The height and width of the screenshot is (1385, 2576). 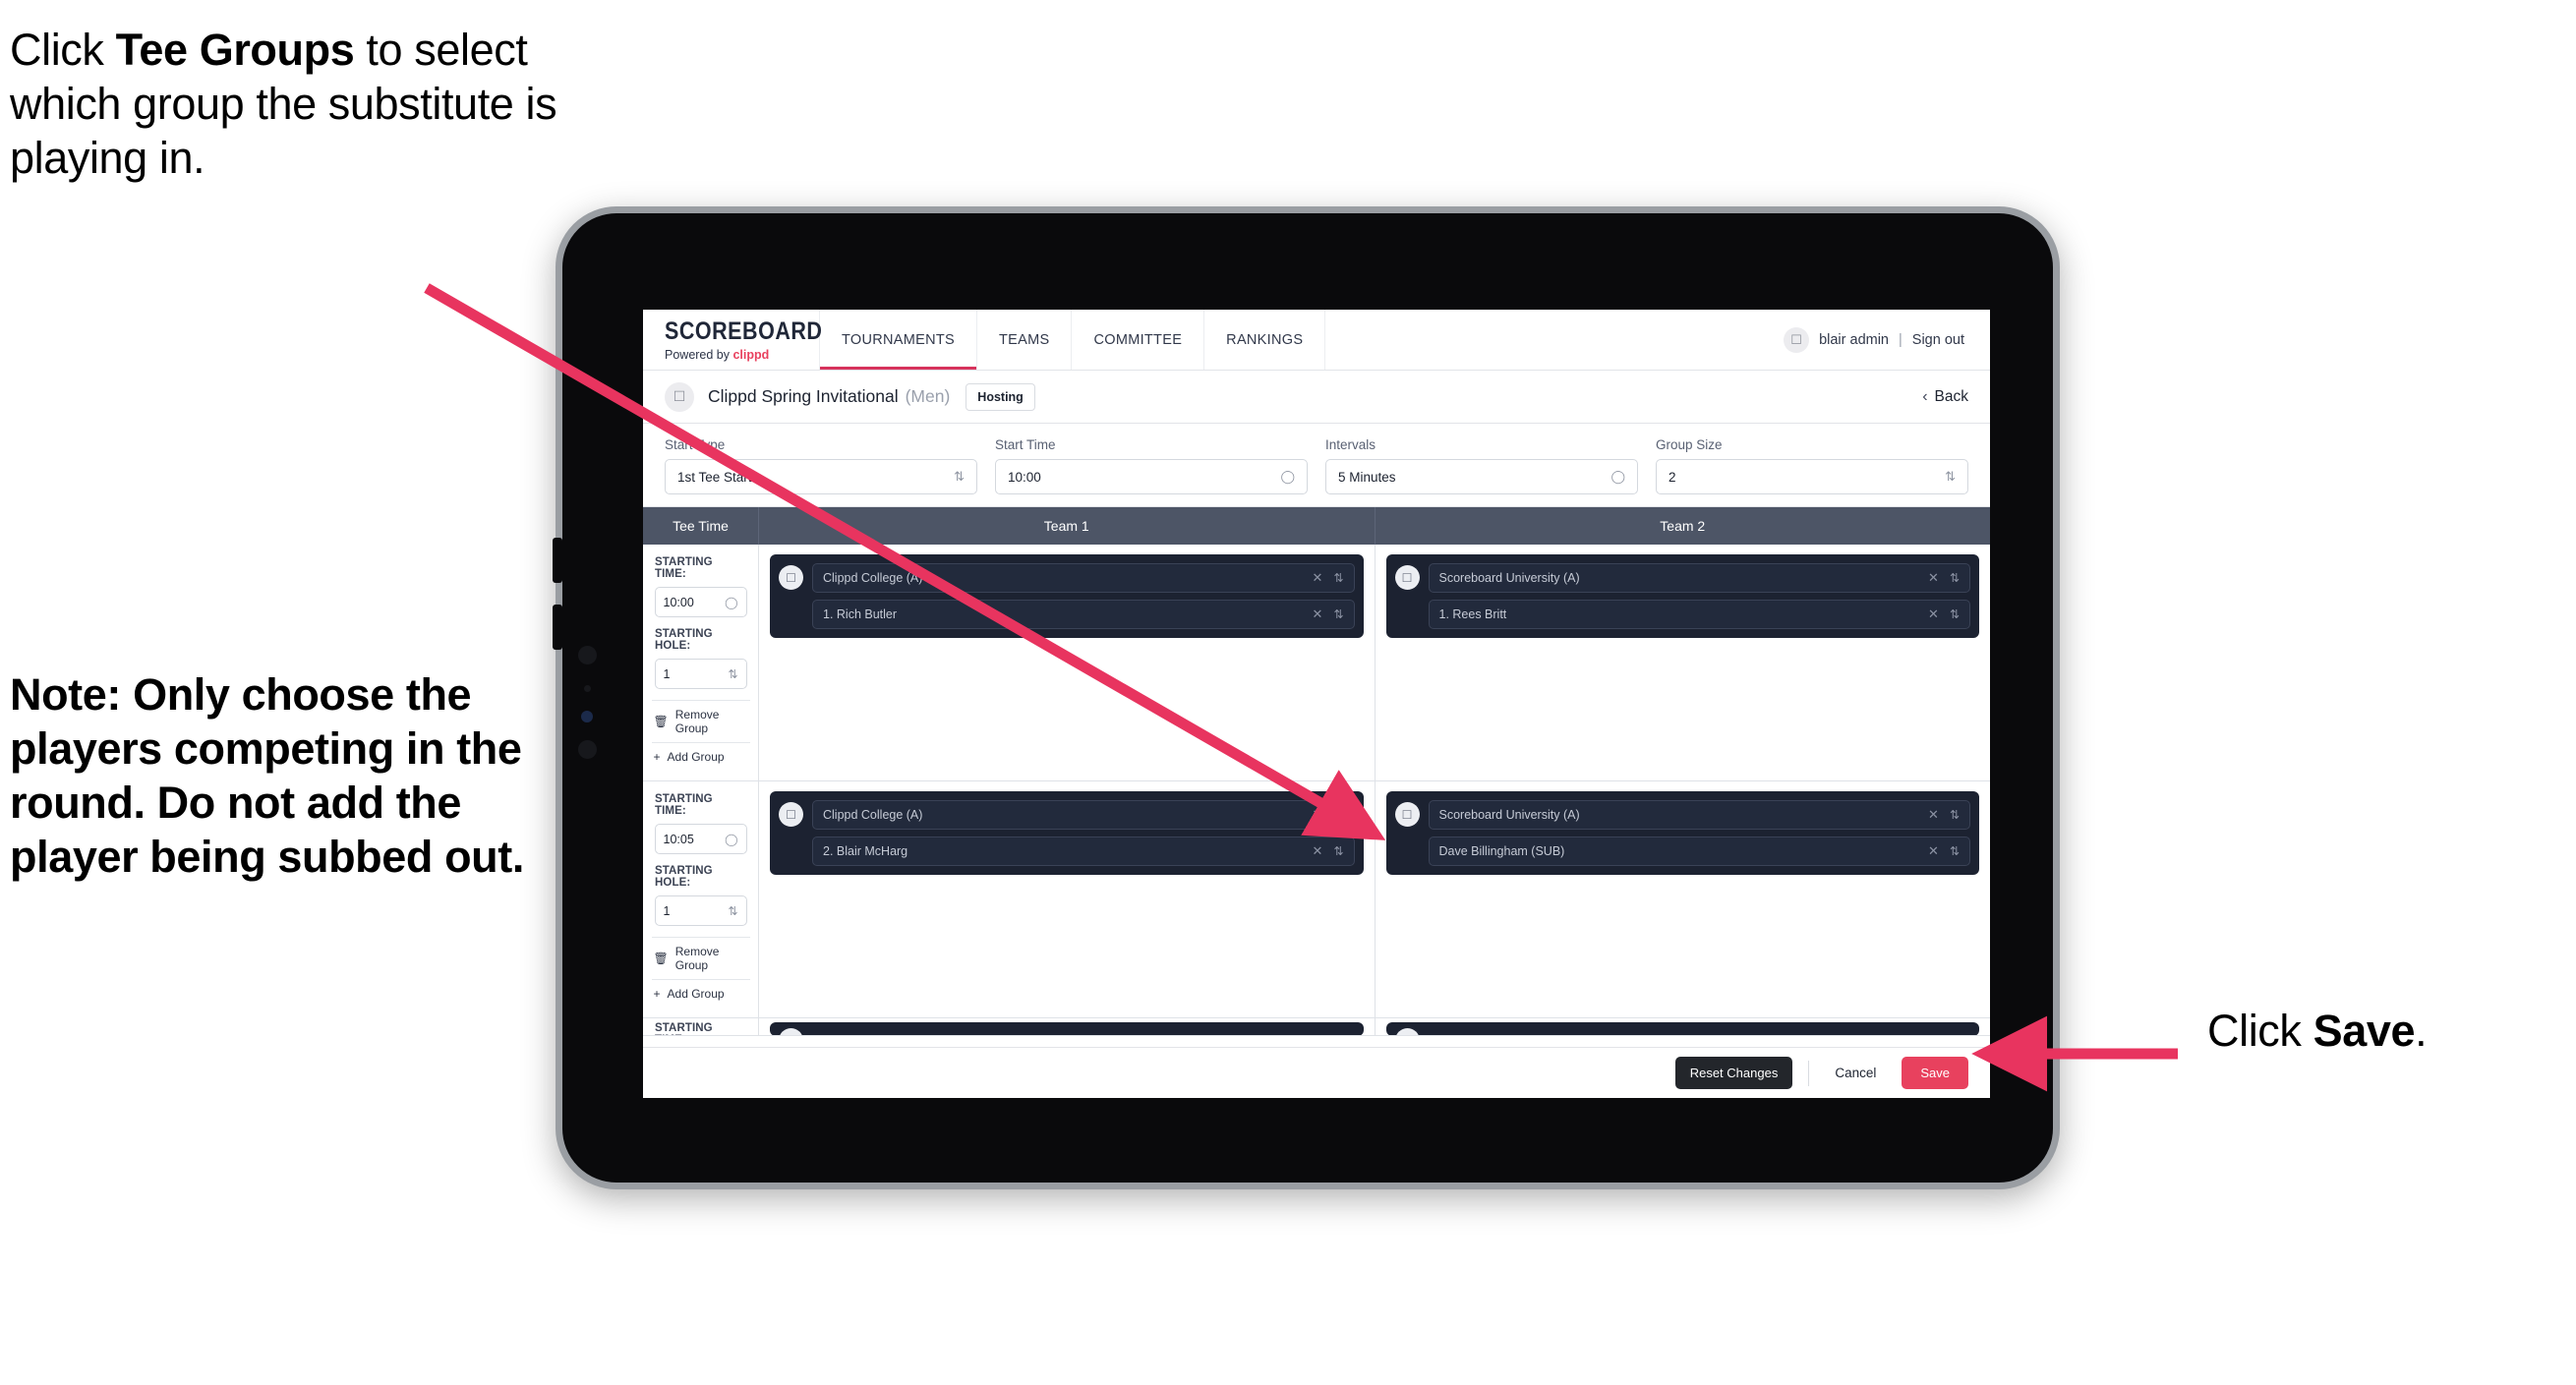 What do you see at coordinates (1316, 1073) in the screenshot?
I see `action-bar: Reset Changes Cancel Save` at bounding box center [1316, 1073].